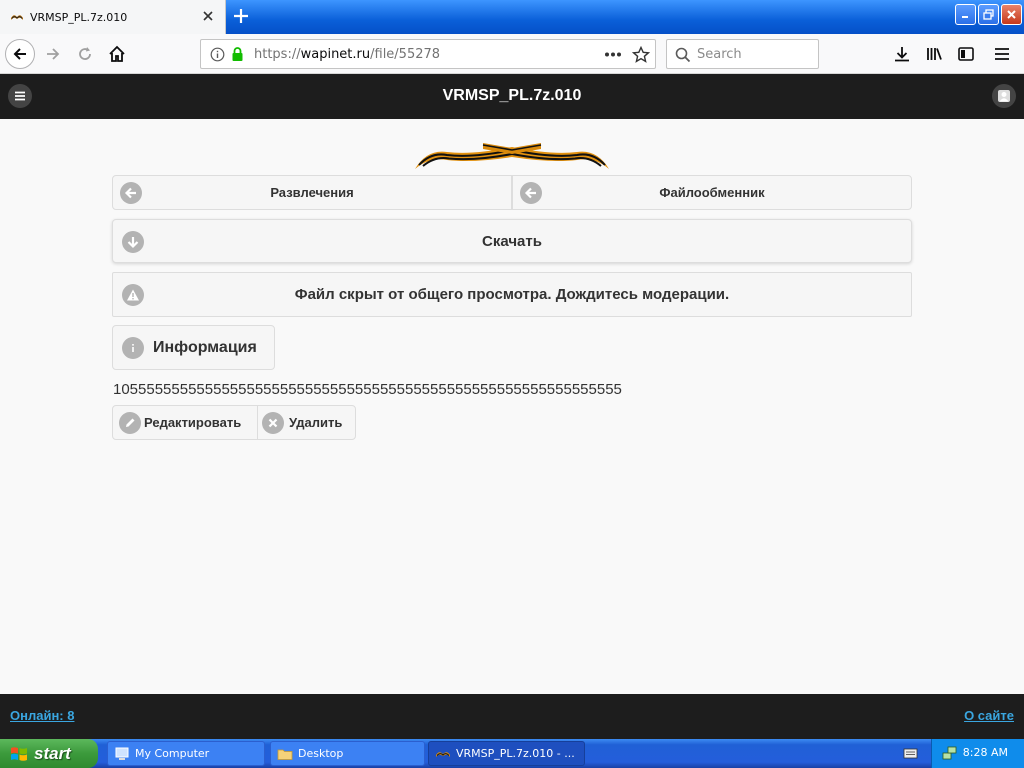 Image resolution: width=1024 pixels, height=768 pixels. I want to click on category-link-file-exchange: Файлообменник, so click(712, 192).